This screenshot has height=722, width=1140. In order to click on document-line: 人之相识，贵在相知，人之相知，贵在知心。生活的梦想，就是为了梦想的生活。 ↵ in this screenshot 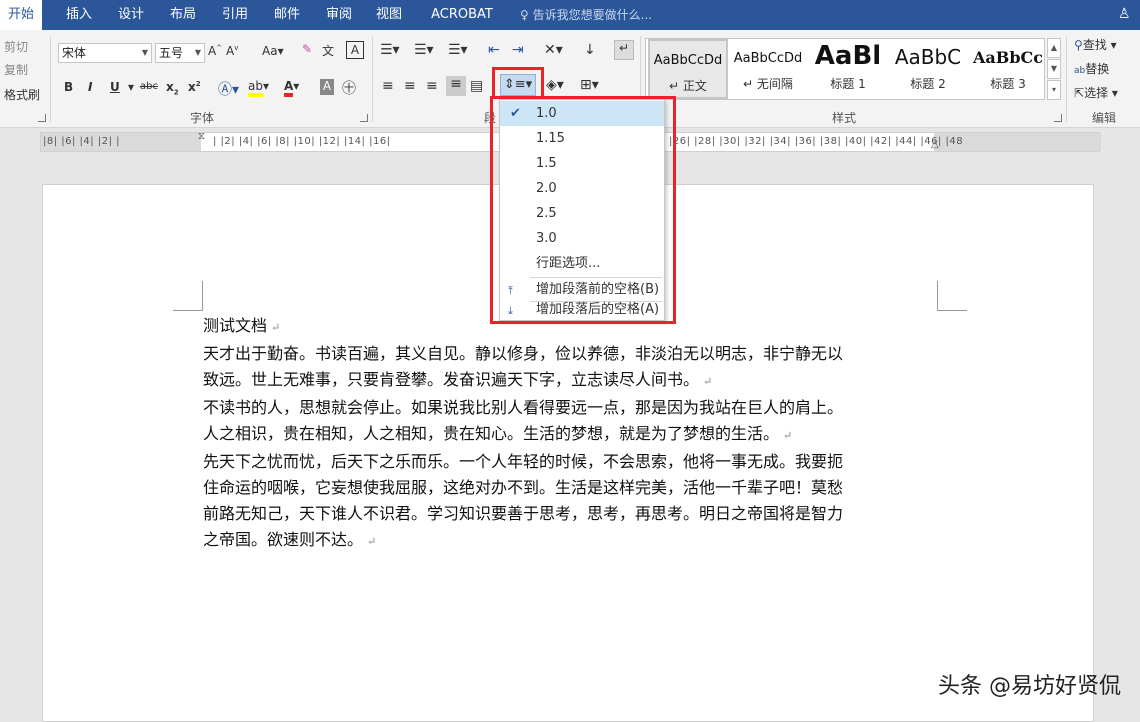, I will do `click(498, 433)`.